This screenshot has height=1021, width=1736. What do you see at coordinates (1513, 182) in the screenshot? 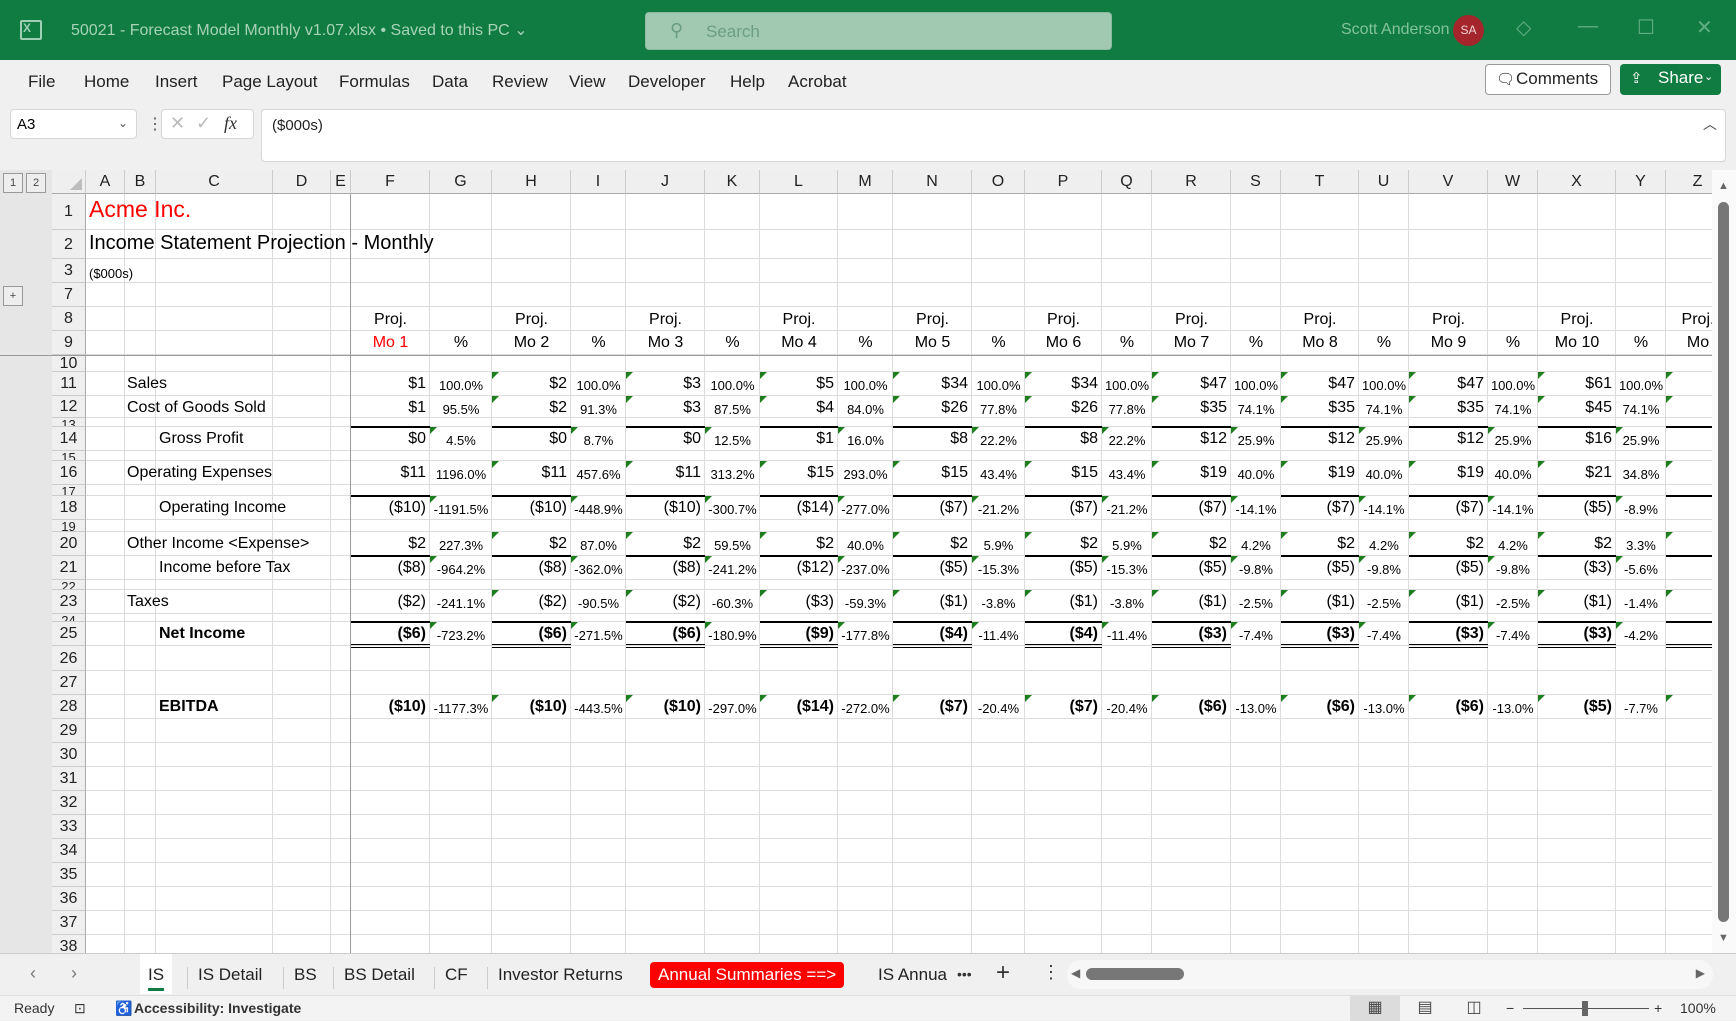
I see `column-header-w: W` at bounding box center [1513, 182].